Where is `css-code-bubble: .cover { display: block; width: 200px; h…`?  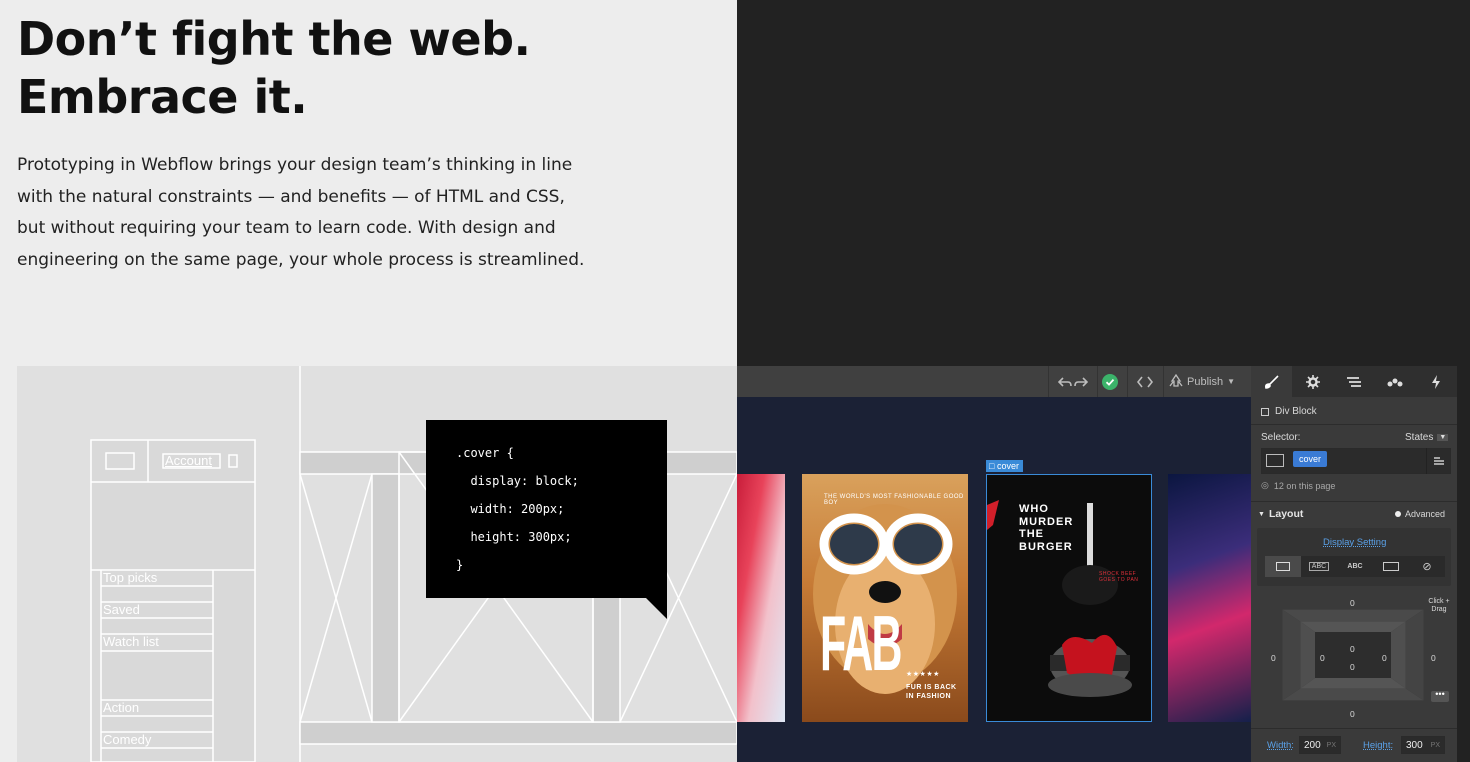
css-code-bubble: .cover { display: block; width: 200px; h… is located at coordinates (546, 509).